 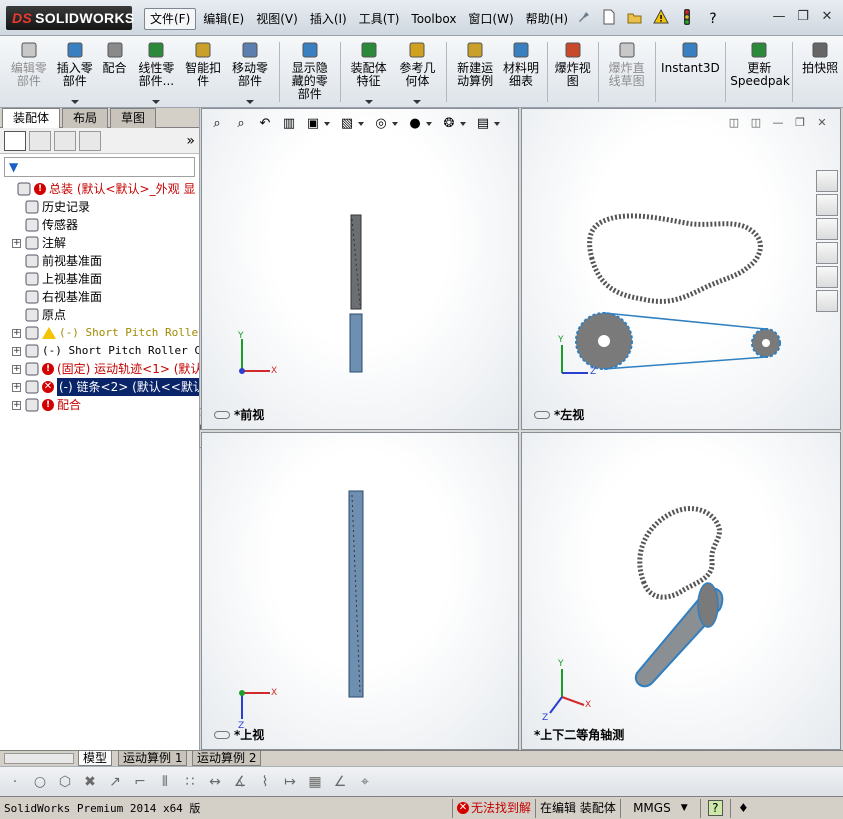 What do you see at coordinates (153, 758) in the screenshot?
I see `tab-motion-study-1: 运动算例 1` at bounding box center [153, 758].